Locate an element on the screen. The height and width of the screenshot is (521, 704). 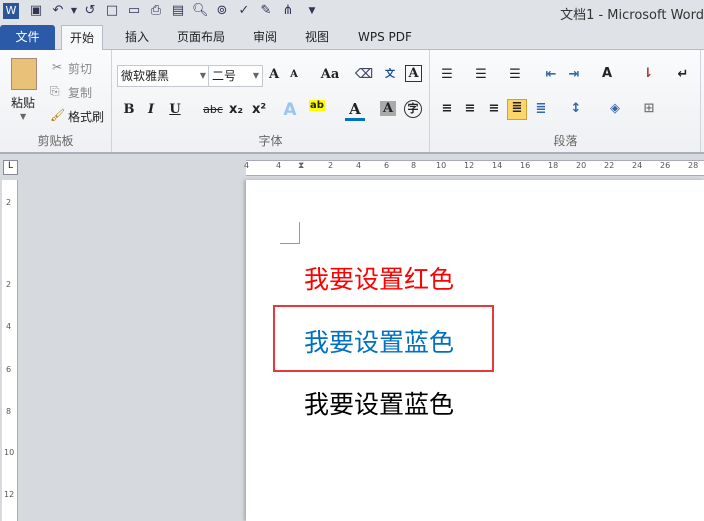
font-color-button: A is located at coordinates (355, 110).